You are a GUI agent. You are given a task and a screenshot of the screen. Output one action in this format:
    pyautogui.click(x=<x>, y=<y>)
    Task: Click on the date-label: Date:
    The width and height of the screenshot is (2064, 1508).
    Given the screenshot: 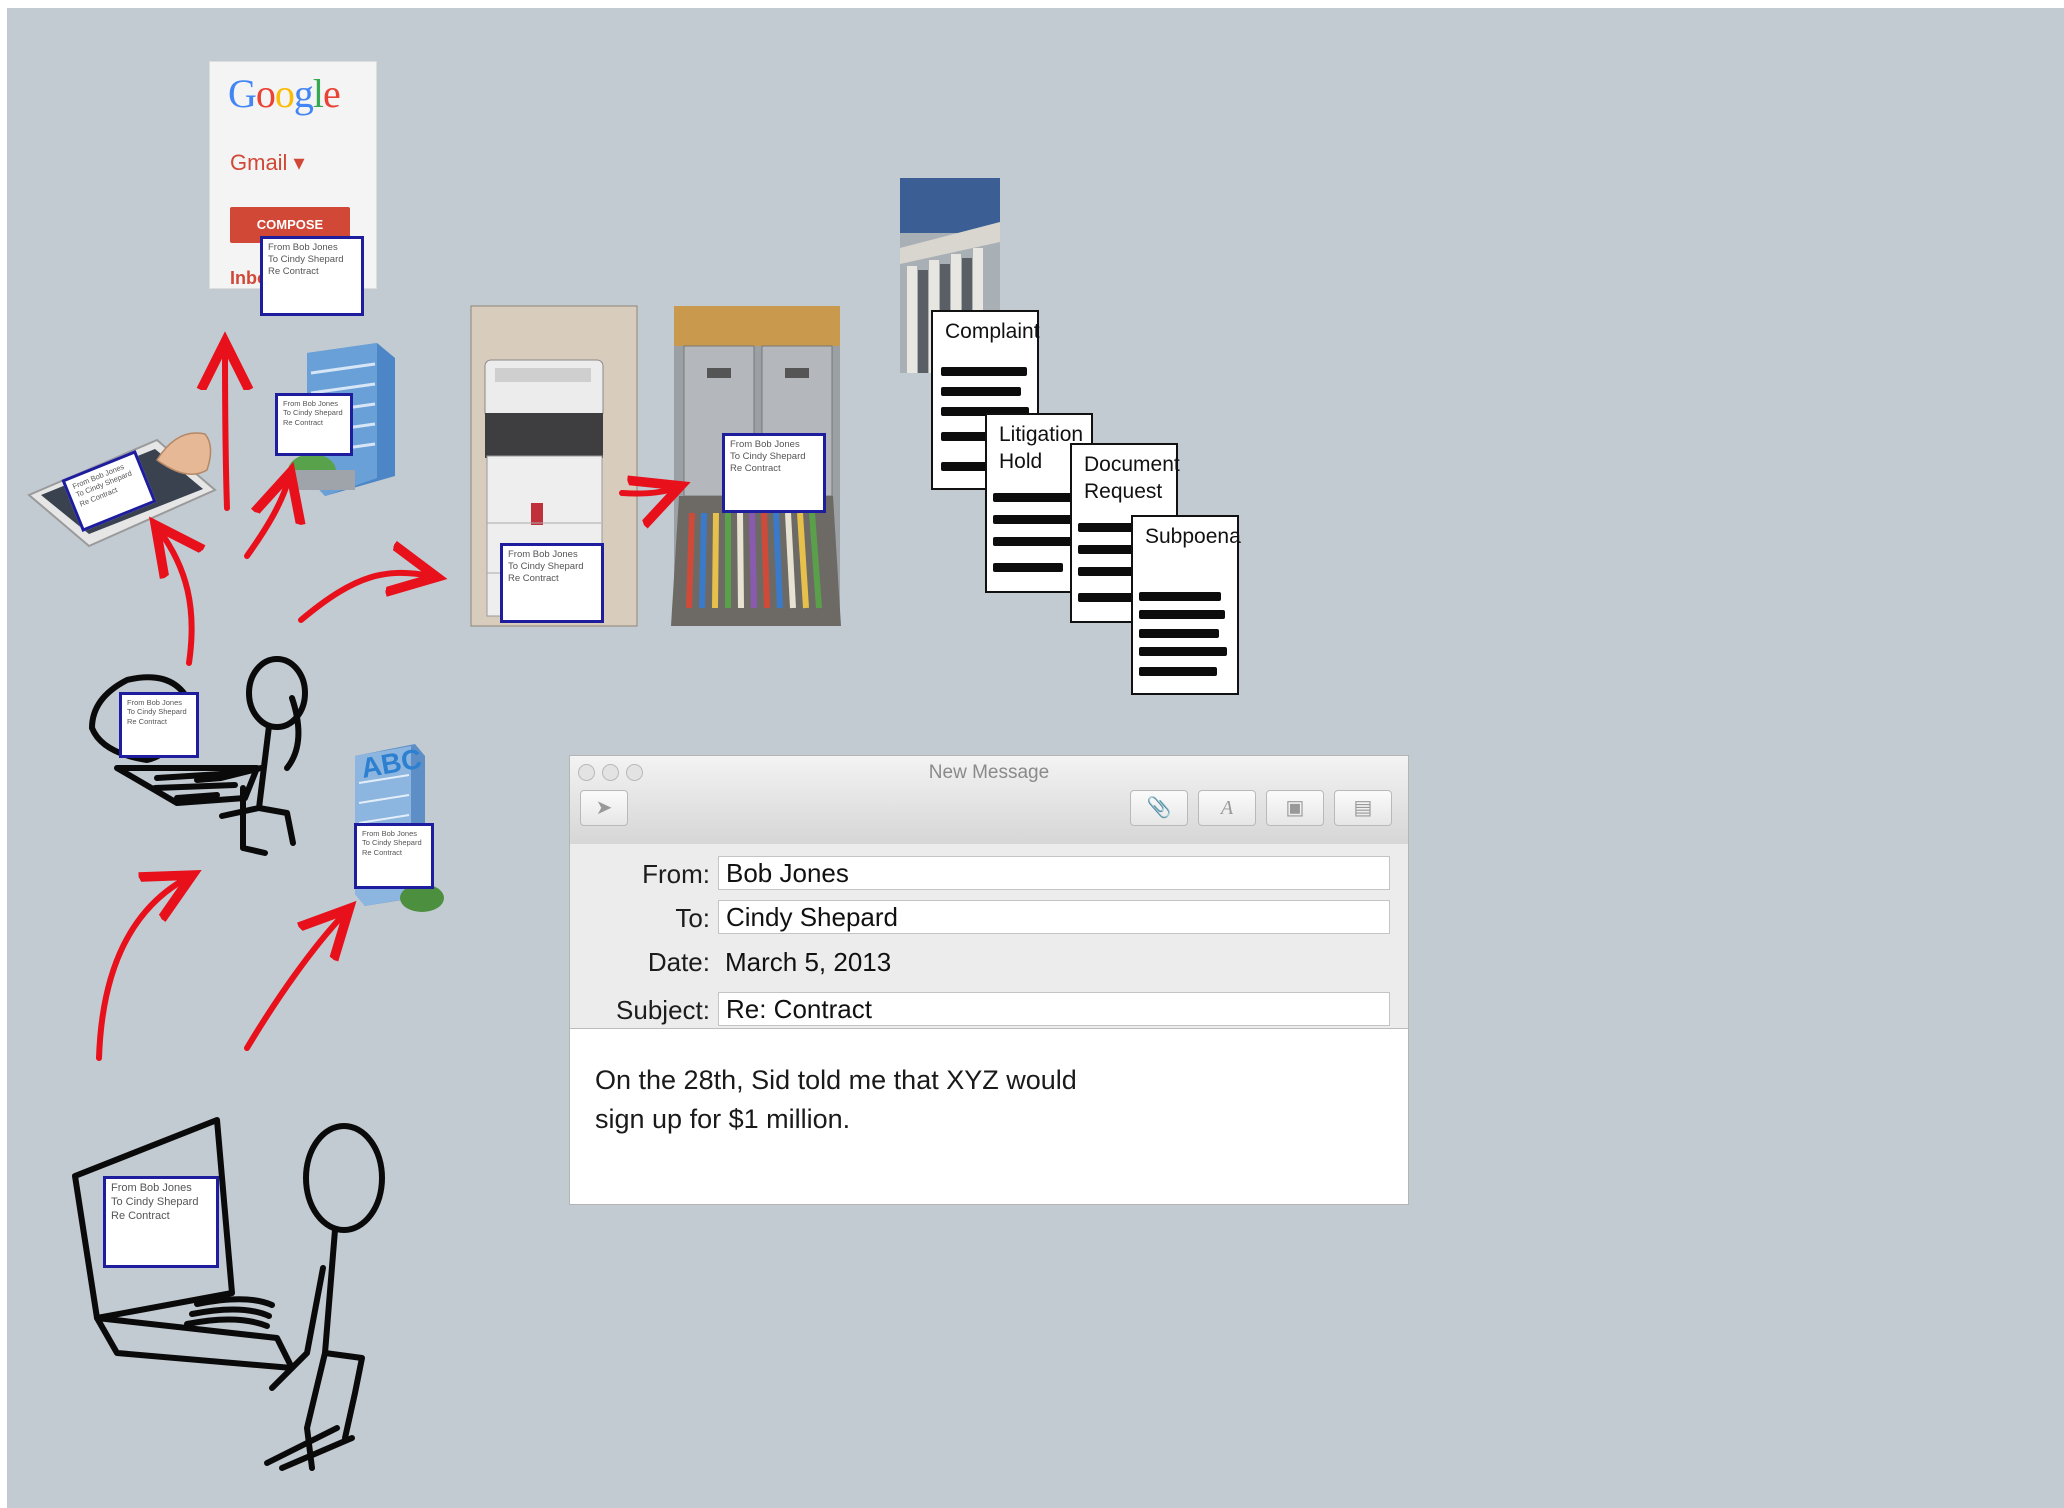 What is the action you would take?
    pyautogui.click(x=678, y=962)
    